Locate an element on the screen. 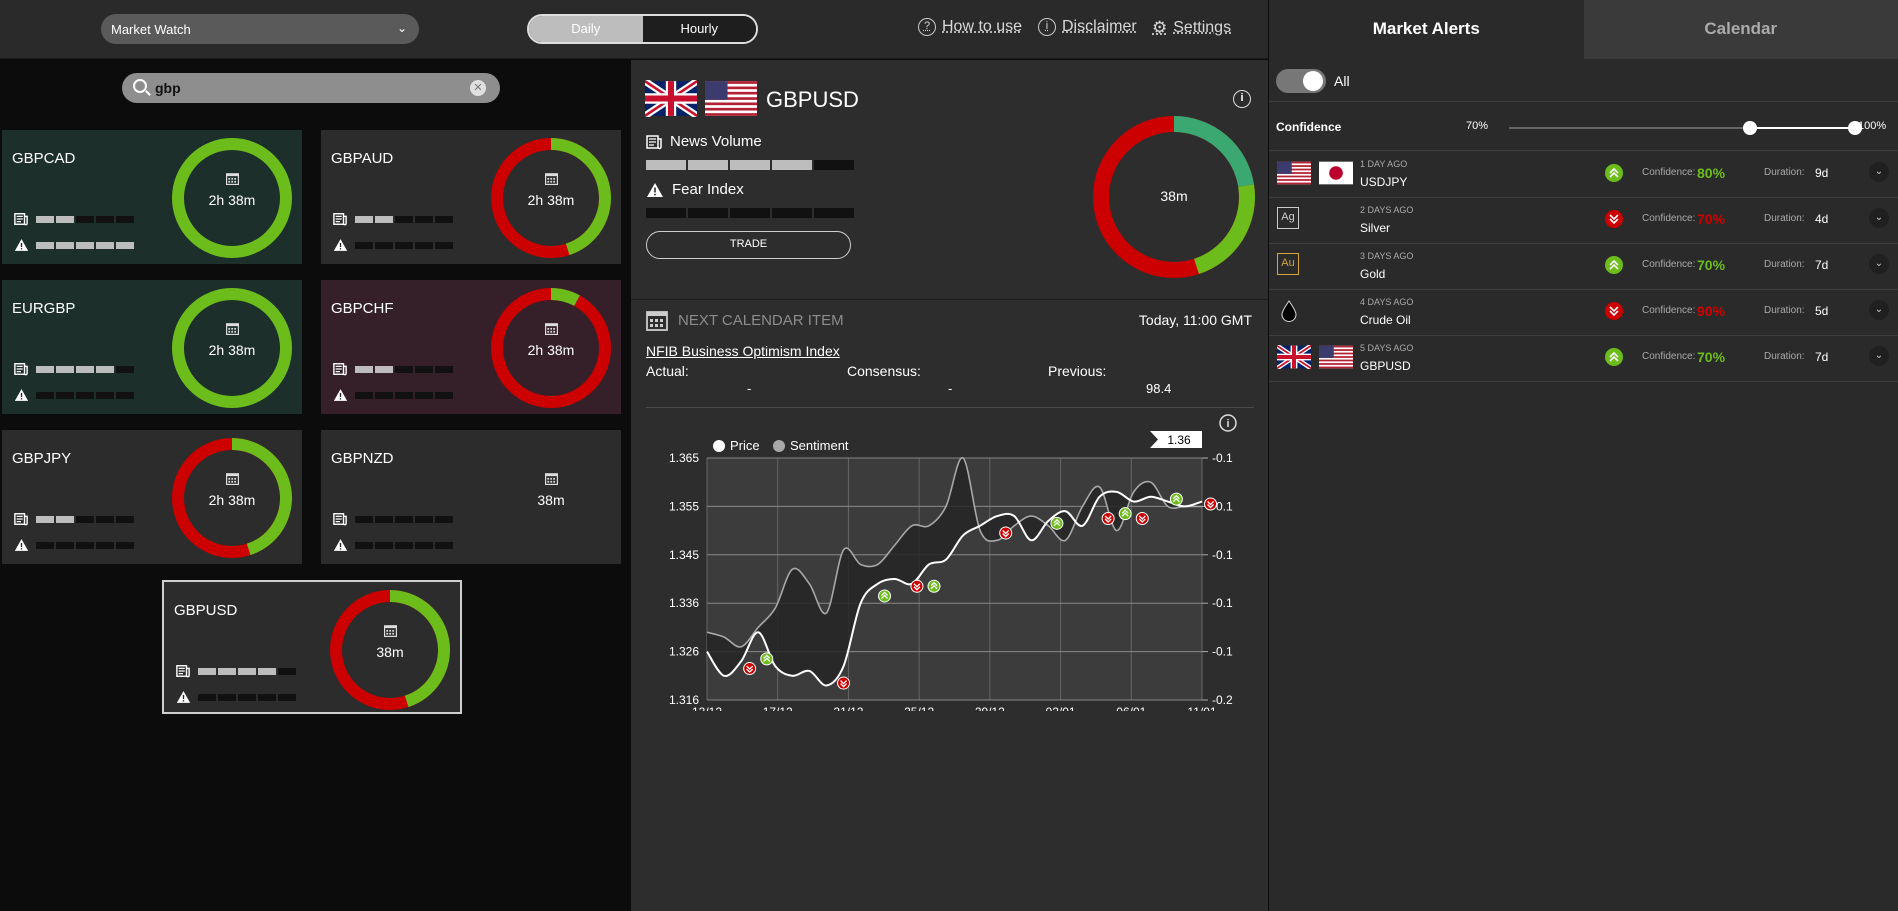 The height and width of the screenshot is (911, 1898). disclaimer-link: i Disclaimer is located at coordinates (1087, 27).